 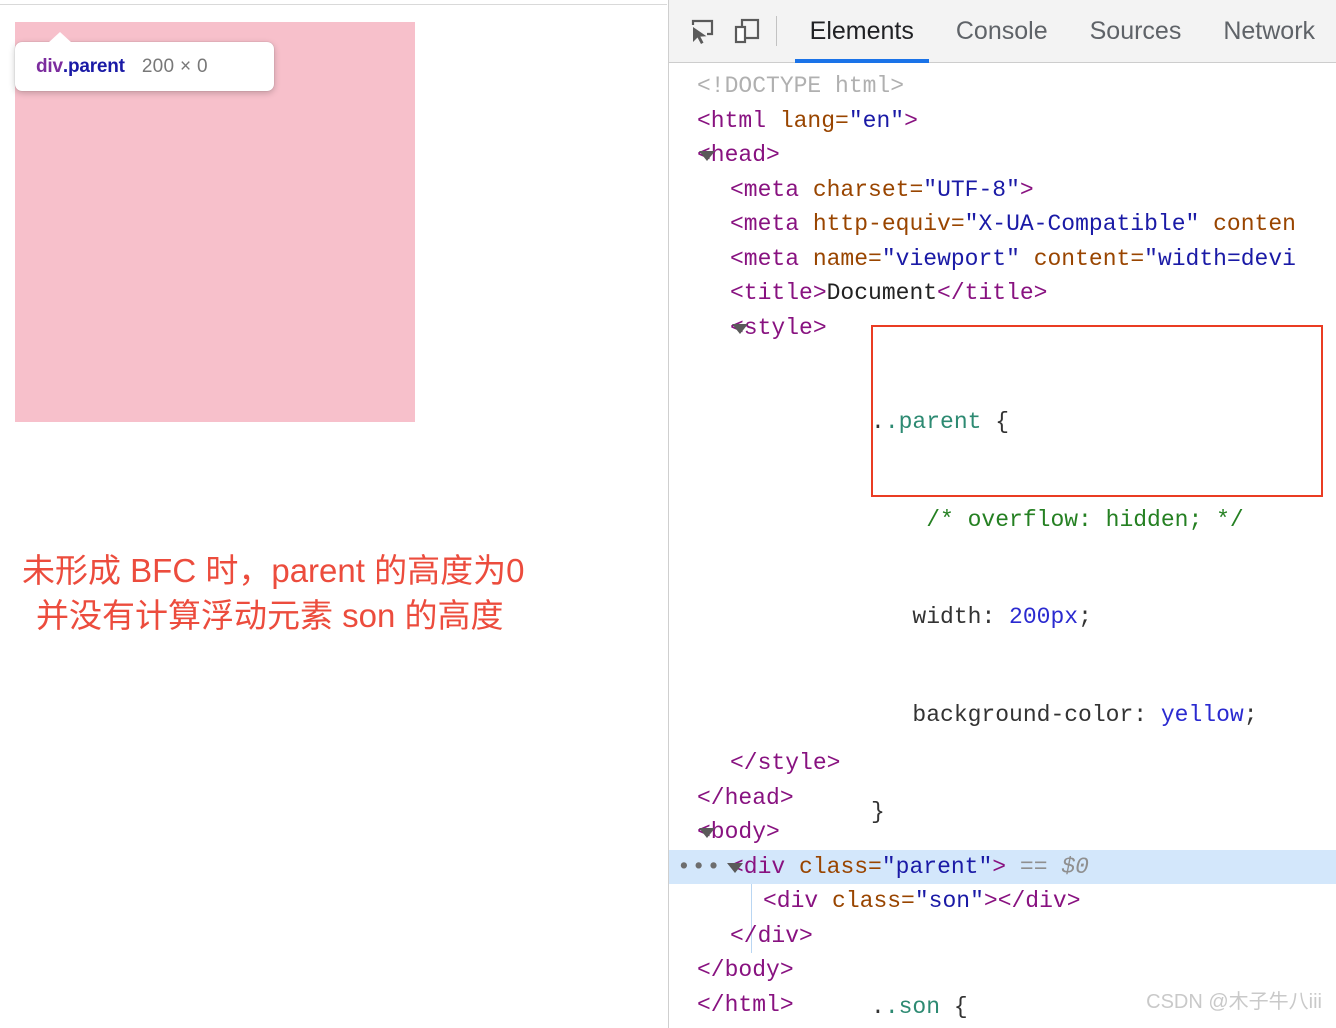 I want to click on dom-row-head-close: </head>, so click(x=1002, y=798).